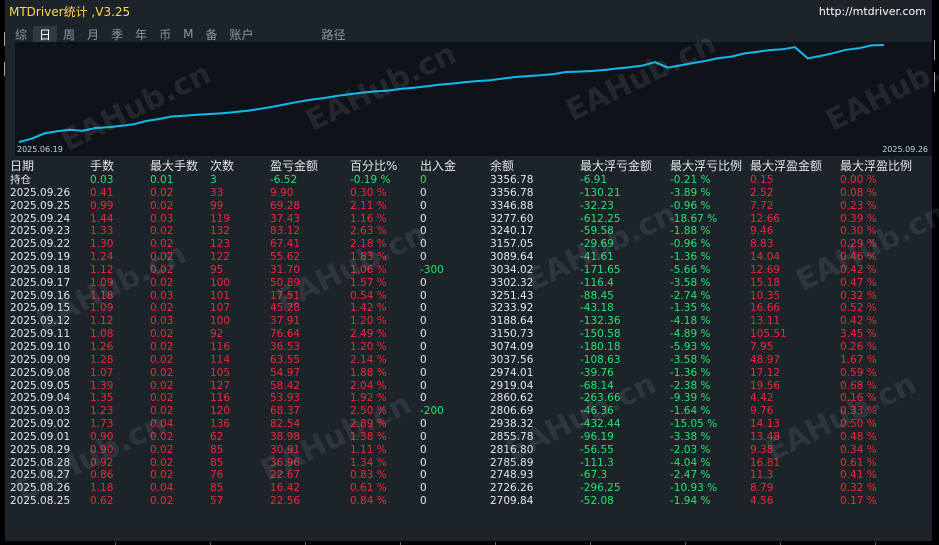  What do you see at coordinates (334, 34) in the screenshot?
I see `tab-10: 路径` at bounding box center [334, 34].